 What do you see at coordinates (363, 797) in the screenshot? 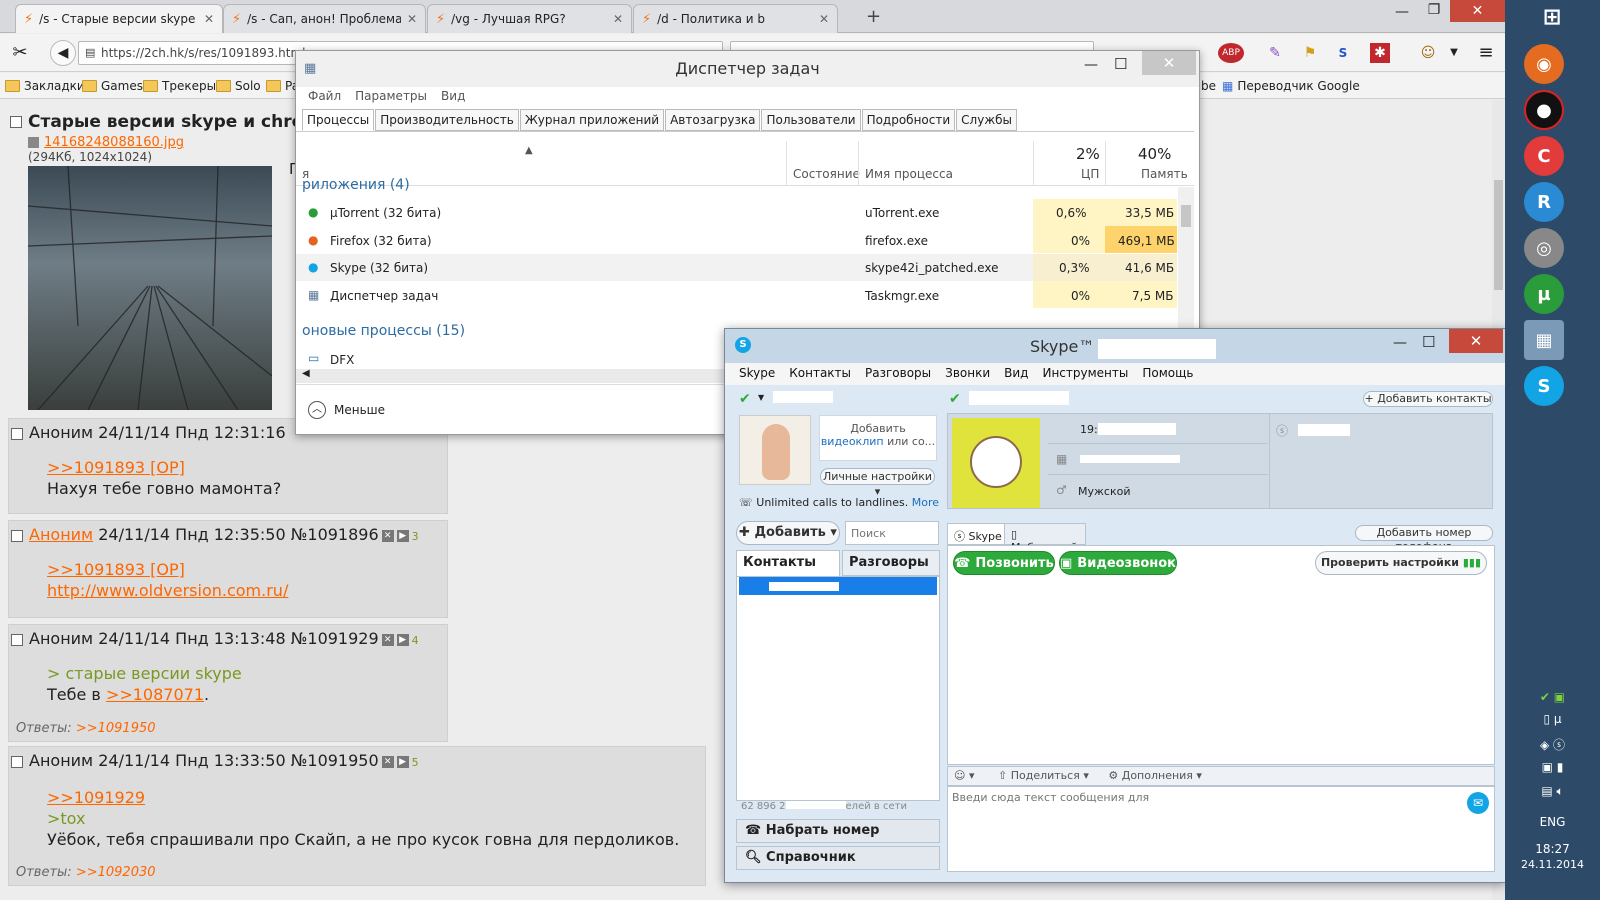
I see `reply-link: >>1091929` at bounding box center [363, 797].